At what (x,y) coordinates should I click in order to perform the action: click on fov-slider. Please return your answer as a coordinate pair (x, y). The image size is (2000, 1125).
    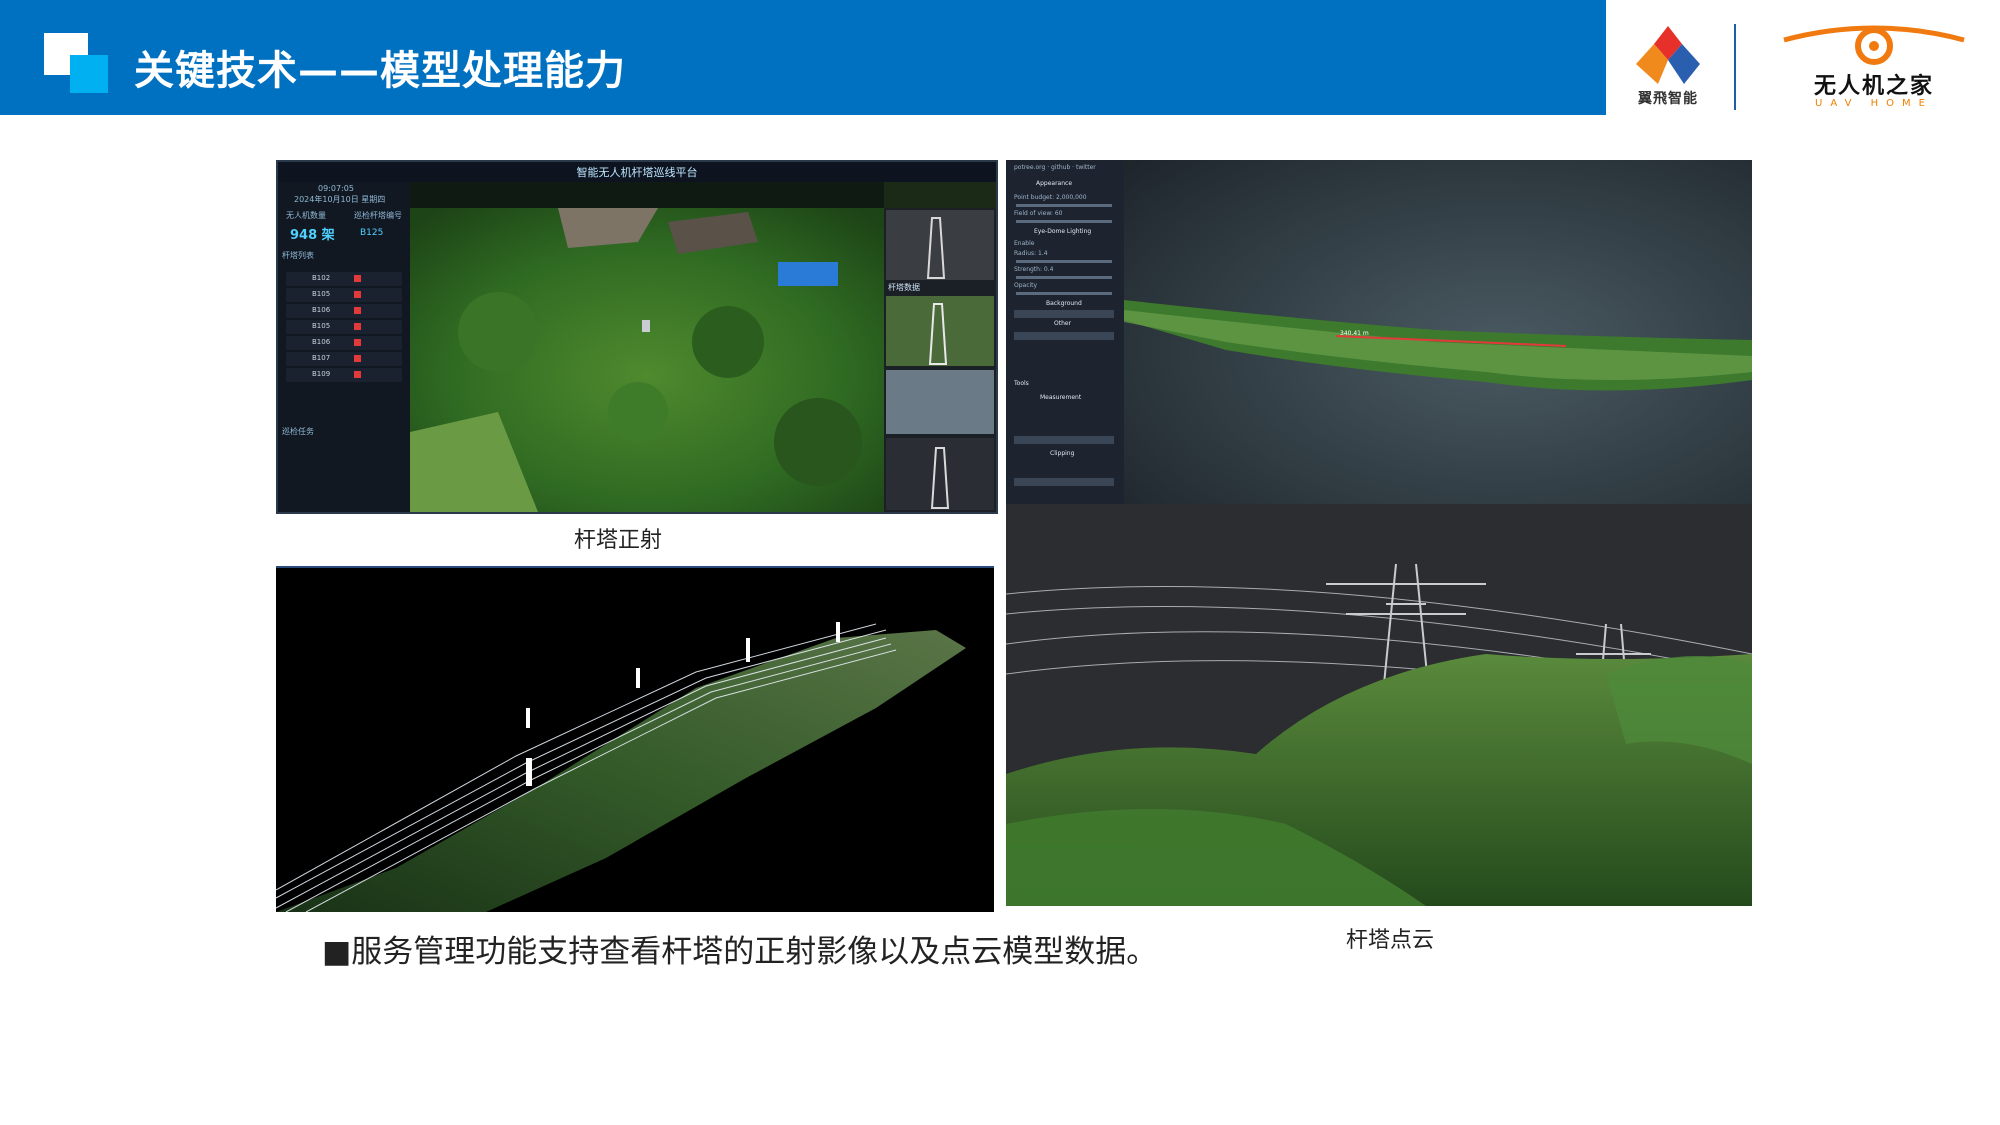
    Looking at the image, I should click on (1064, 221).